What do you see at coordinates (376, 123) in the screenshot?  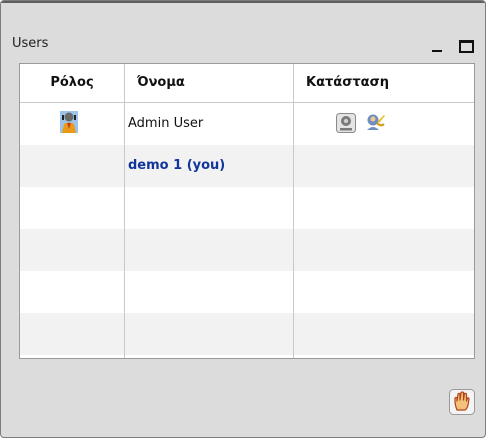 I see `microphone-icon` at bounding box center [376, 123].